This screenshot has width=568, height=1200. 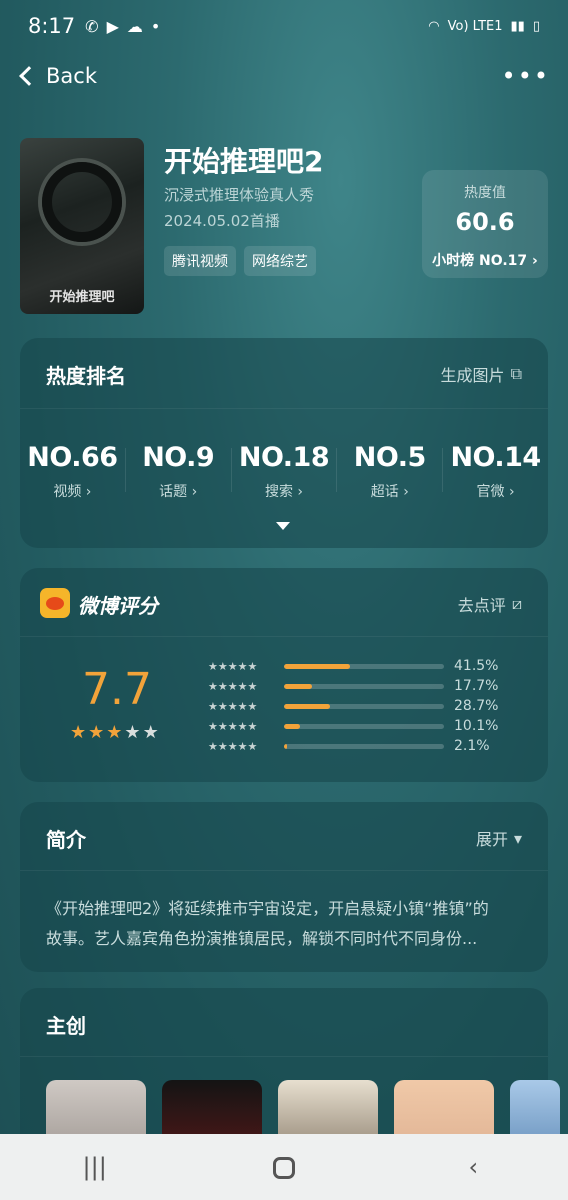 What do you see at coordinates (485, 260) in the screenshot?
I see `hourly-rank-link: 小时榜 NO.17 ›` at bounding box center [485, 260].